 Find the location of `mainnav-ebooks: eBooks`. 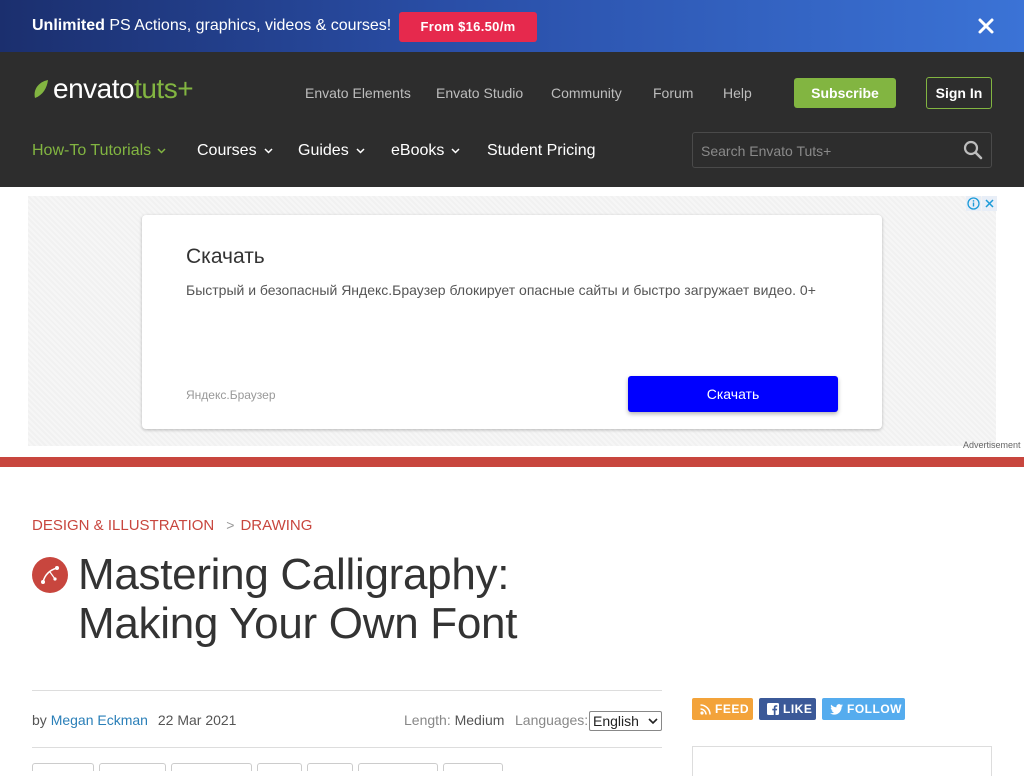

mainnav-ebooks: eBooks is located at coordinates (425, 151).